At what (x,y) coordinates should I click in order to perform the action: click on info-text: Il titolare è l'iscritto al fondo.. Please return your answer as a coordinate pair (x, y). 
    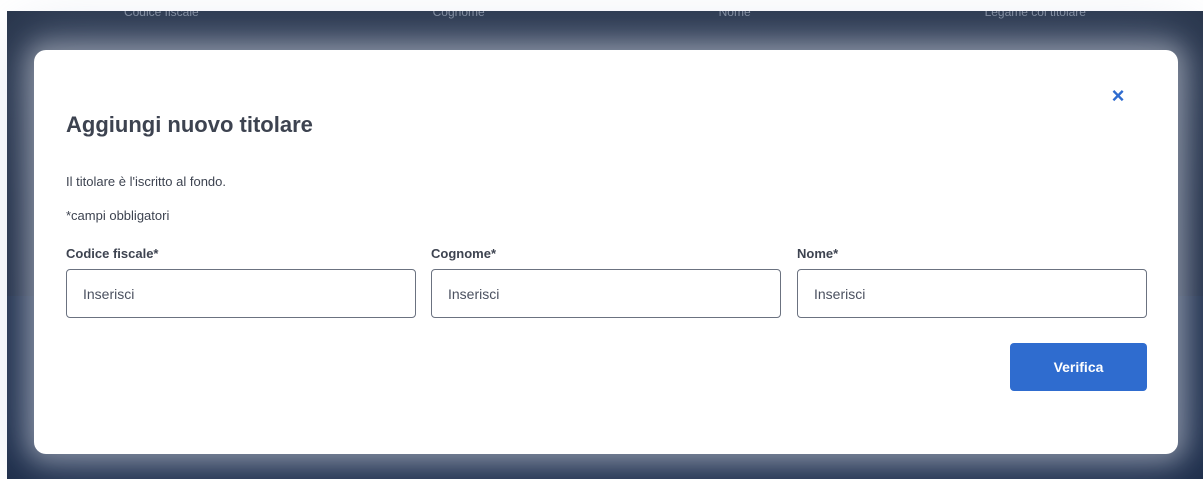
    Looking at the image, I should click on (146, 181).